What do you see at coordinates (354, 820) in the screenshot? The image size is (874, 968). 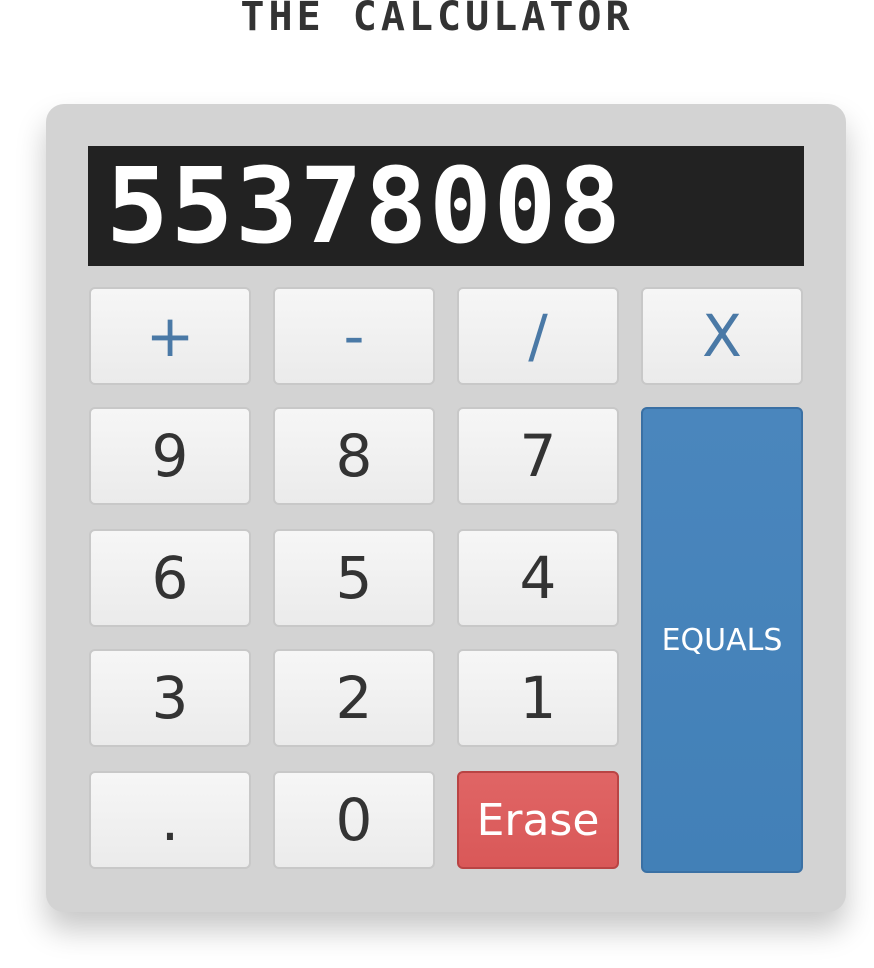 I see `digit-0-button: 0` at bounding box center [354, 820].